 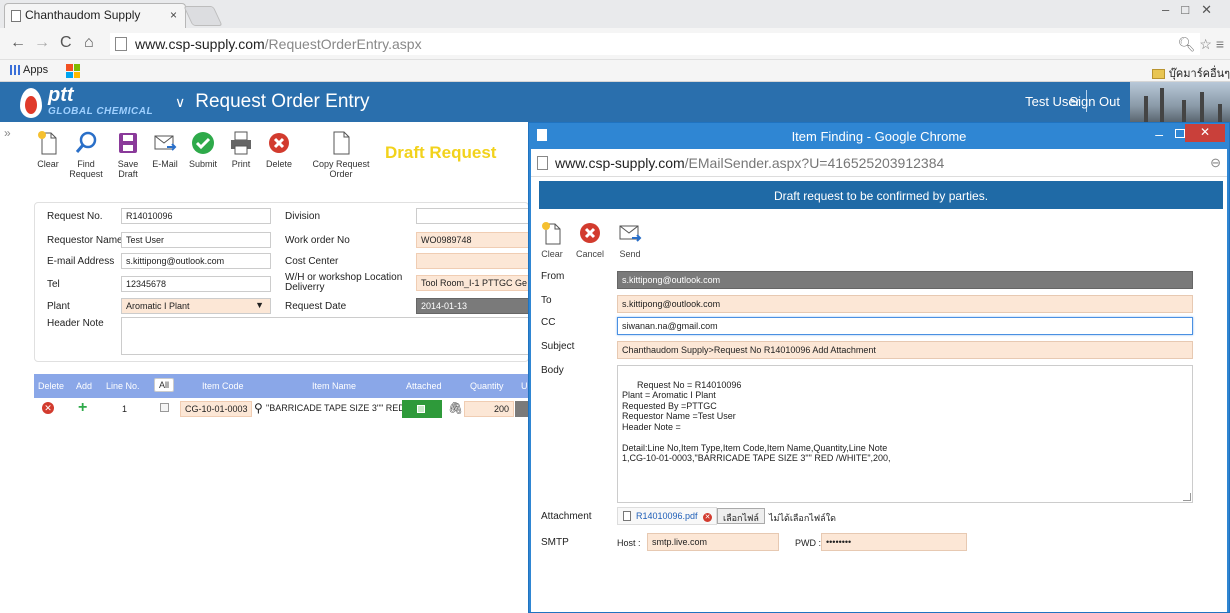 What do you see at coordinates (164, 407) in the screenshot?
I see `row-checkbox` at bounding box center [164, 407].